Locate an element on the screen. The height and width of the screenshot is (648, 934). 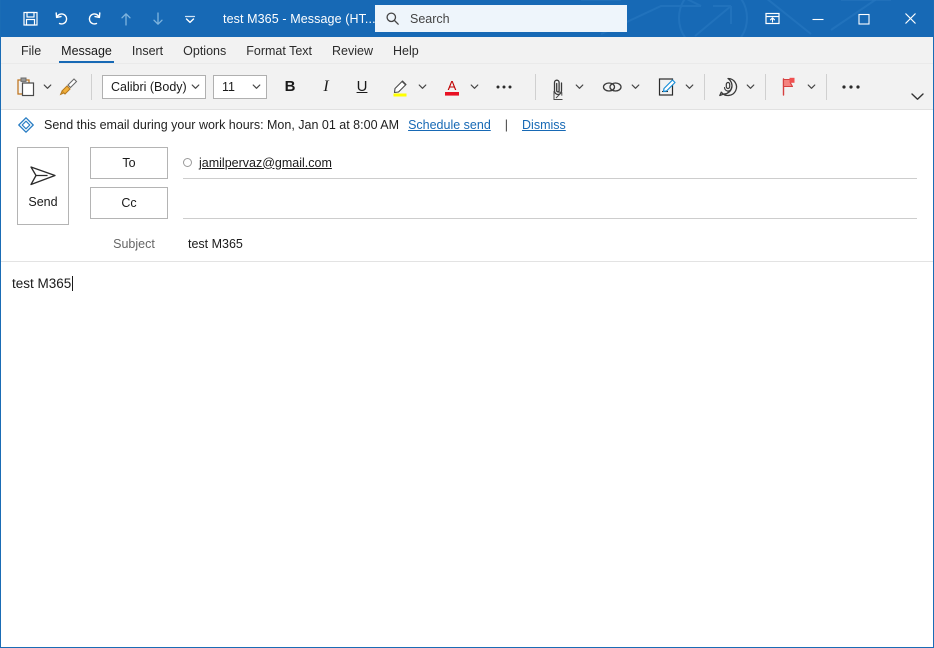
highlight-color-caret is located at coordinates (422, 87).